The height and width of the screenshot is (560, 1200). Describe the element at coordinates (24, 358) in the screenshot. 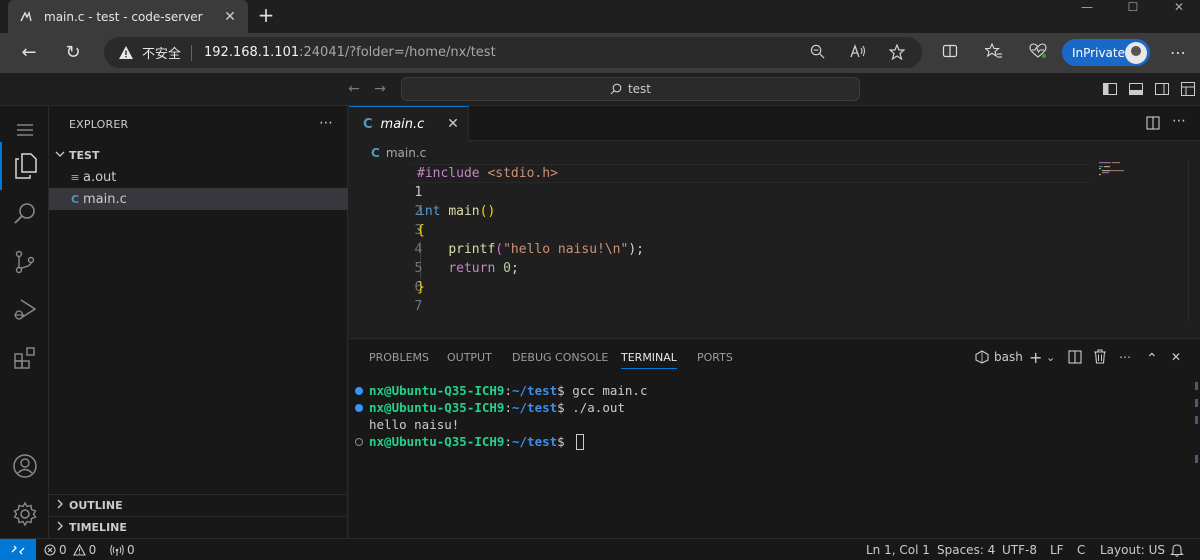

I see `extensions-icon` at that location.